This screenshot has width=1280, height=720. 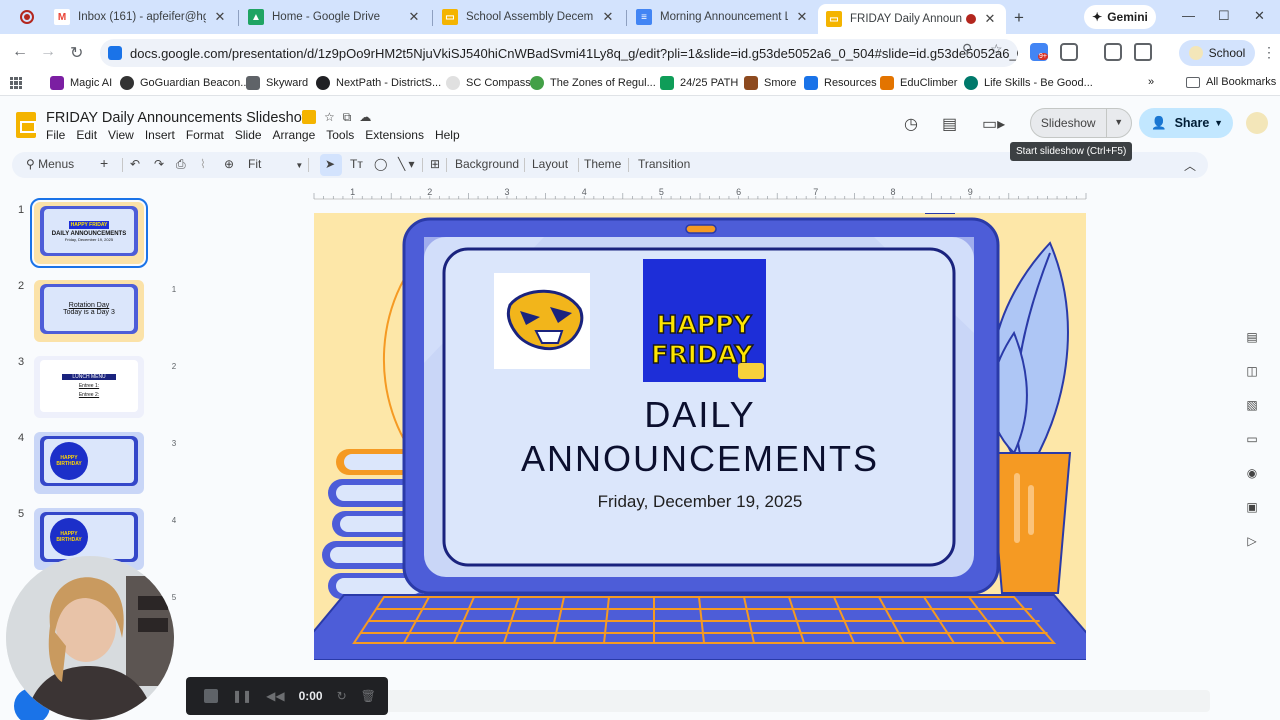 What do you see at coordinates (435, 164) in the screenshot?
I see `comment-add-icon: ⊞` at bounding box center [435, 164].